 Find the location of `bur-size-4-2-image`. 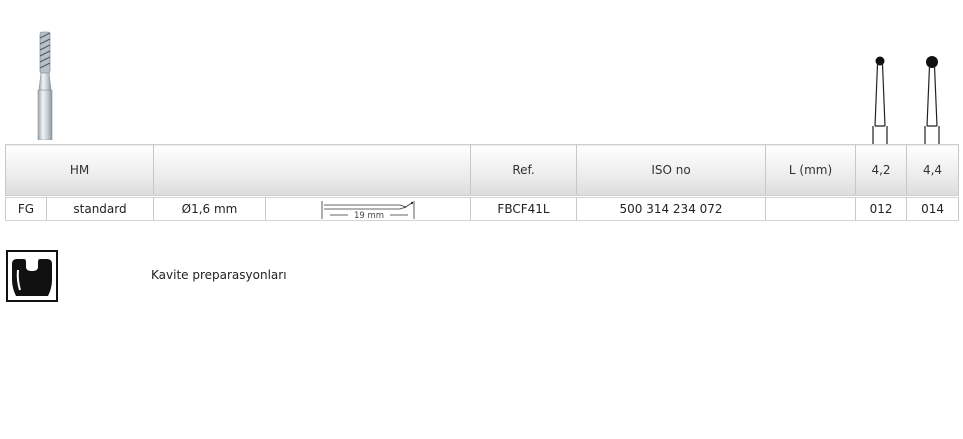

bur-size-4-2-image is located at coordinates (880, 100).